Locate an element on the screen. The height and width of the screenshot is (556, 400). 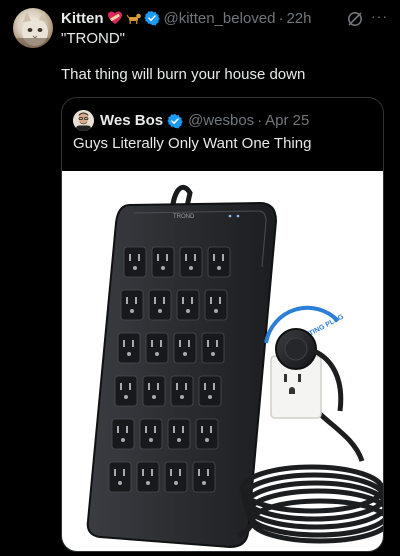
dog-icon is located at coordinates (133, 18).